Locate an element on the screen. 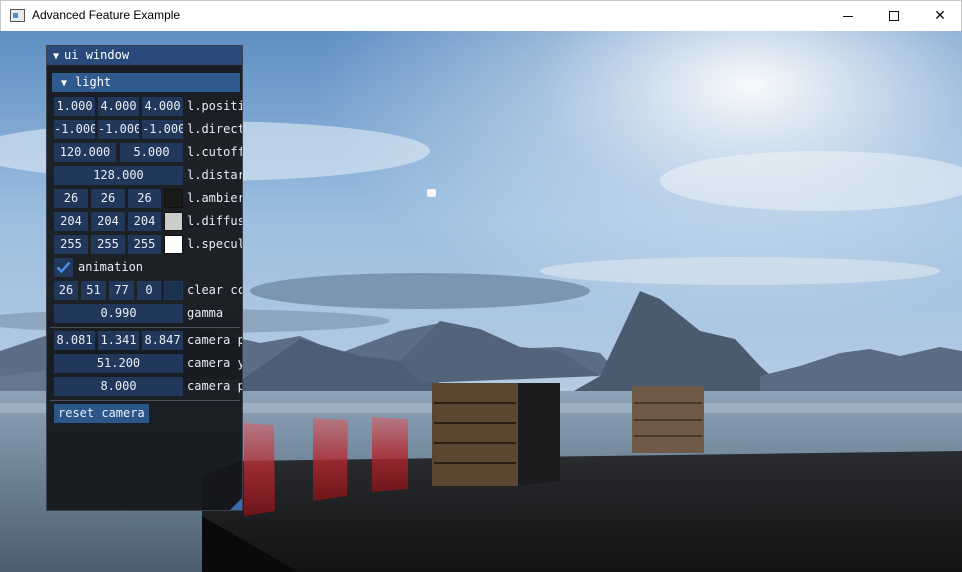 The height and width of the screenshot is (572, 962). clear-color-swatch is located at coordinates (173, 290).